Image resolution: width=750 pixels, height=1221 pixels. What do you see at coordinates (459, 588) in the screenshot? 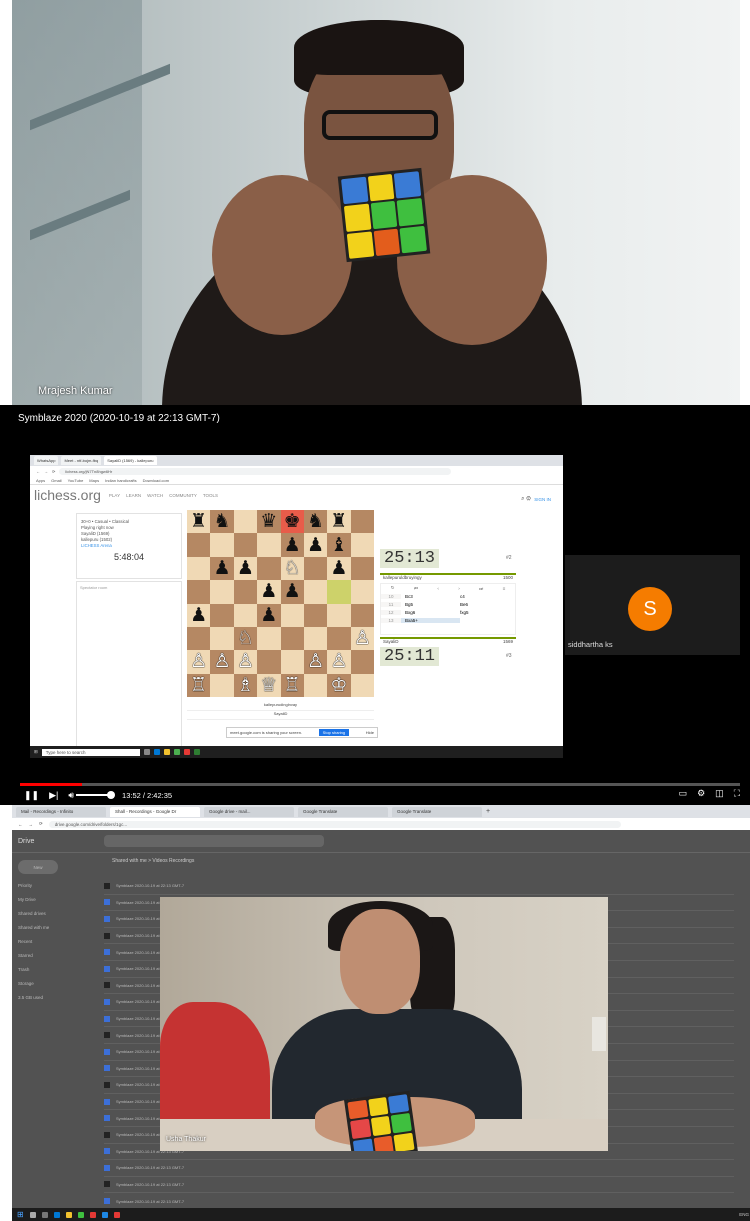
I see `next-move-icon: ›` at bounding box center [459, 588].